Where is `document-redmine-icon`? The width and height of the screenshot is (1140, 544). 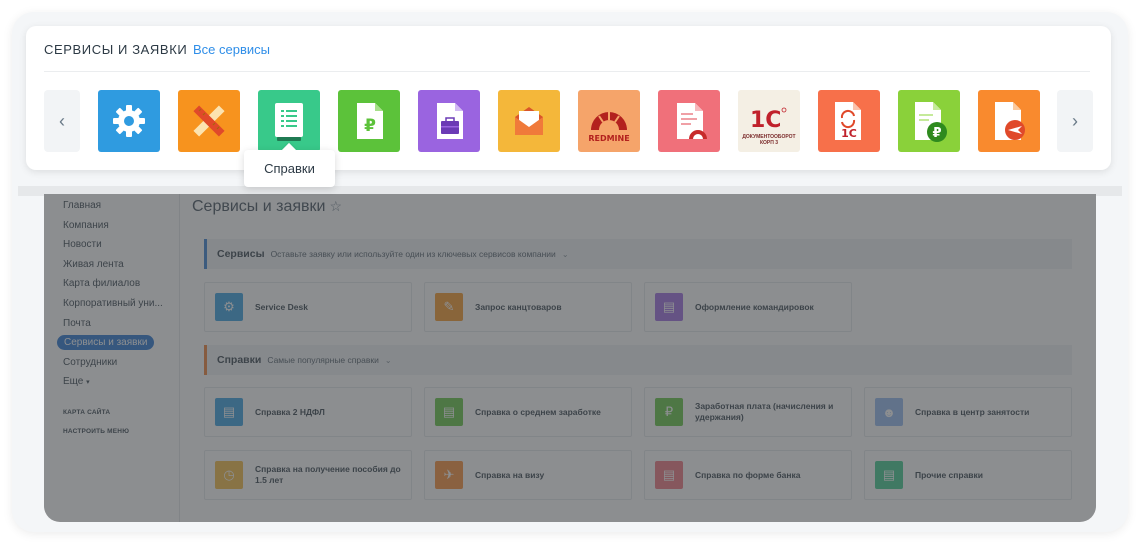
document-redmine-icon is located at coordinates (692, 121).